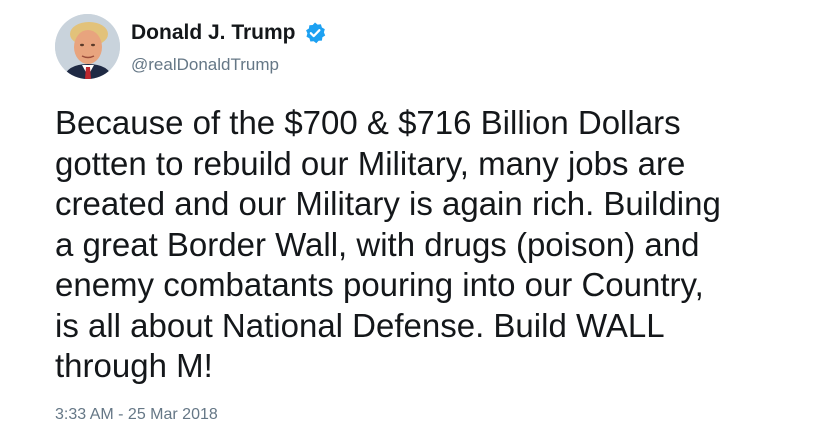 The height and width of the screenshot is (440, 835). I want to click on display-name-text: Donald J. Trump, so click(213, 32).